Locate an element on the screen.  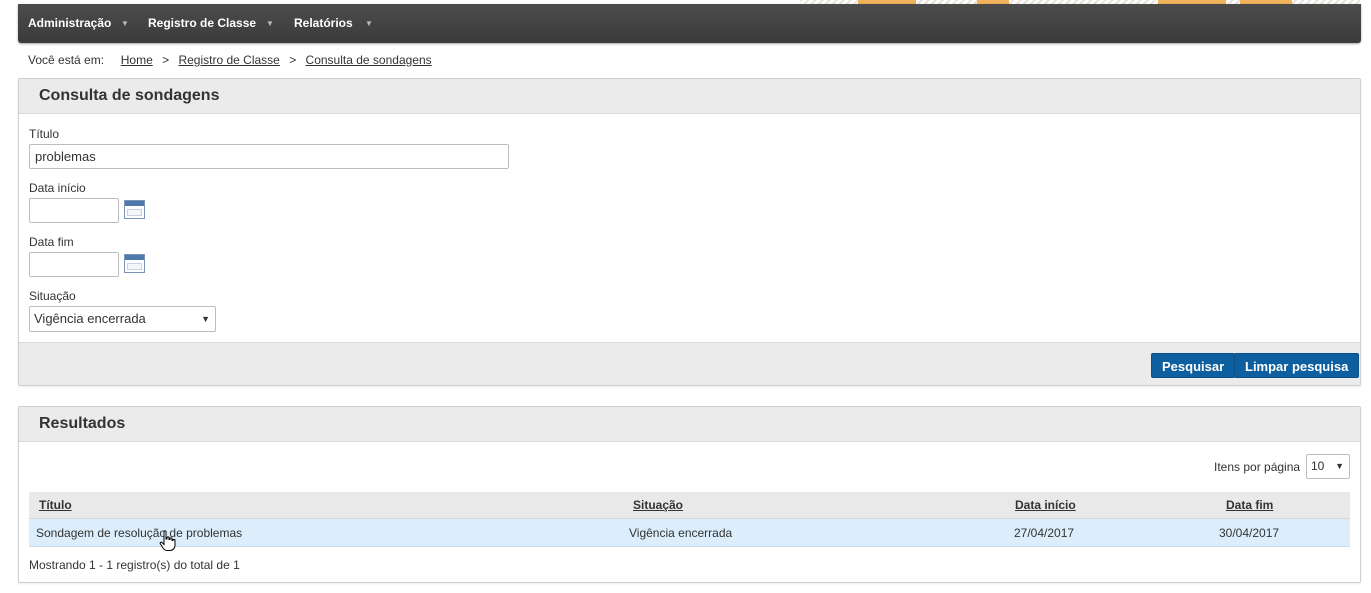
data-inicio-input is located at coordinates (74, 210).